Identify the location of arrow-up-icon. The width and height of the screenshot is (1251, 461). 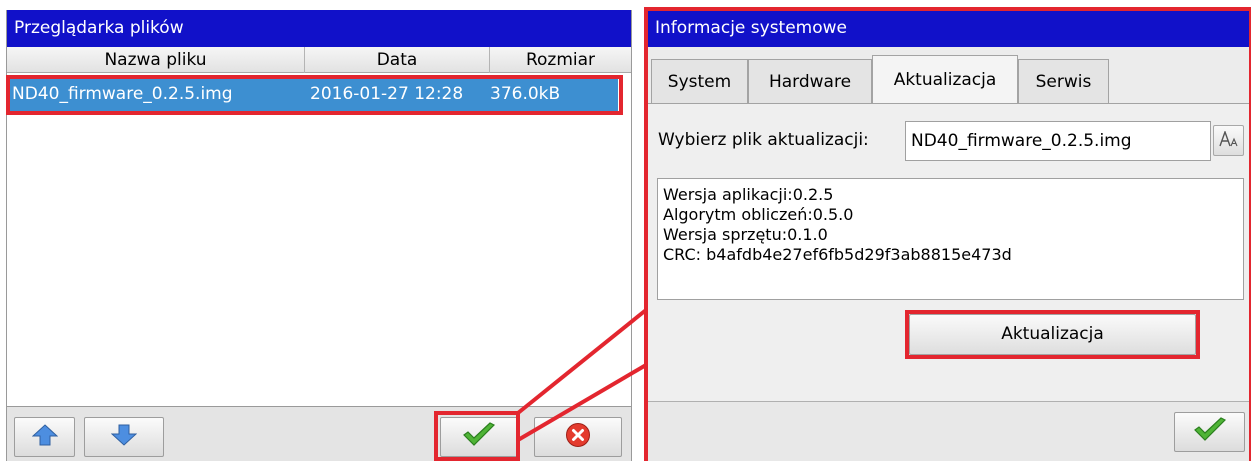
(44, 437).